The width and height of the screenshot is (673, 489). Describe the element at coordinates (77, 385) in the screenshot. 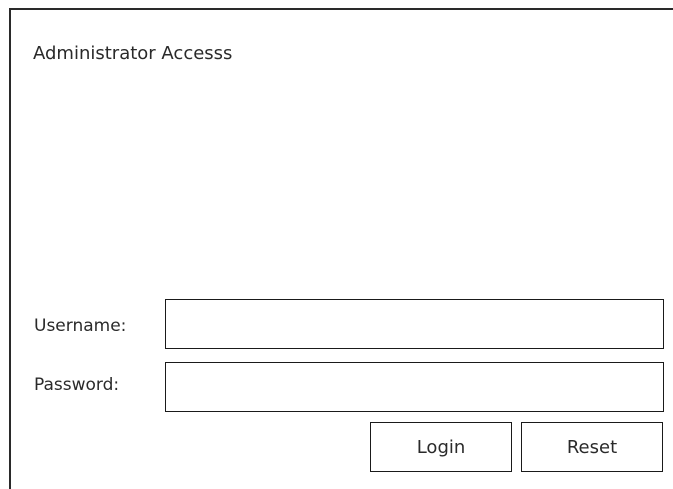

I see `password-label: Password:` at that location.